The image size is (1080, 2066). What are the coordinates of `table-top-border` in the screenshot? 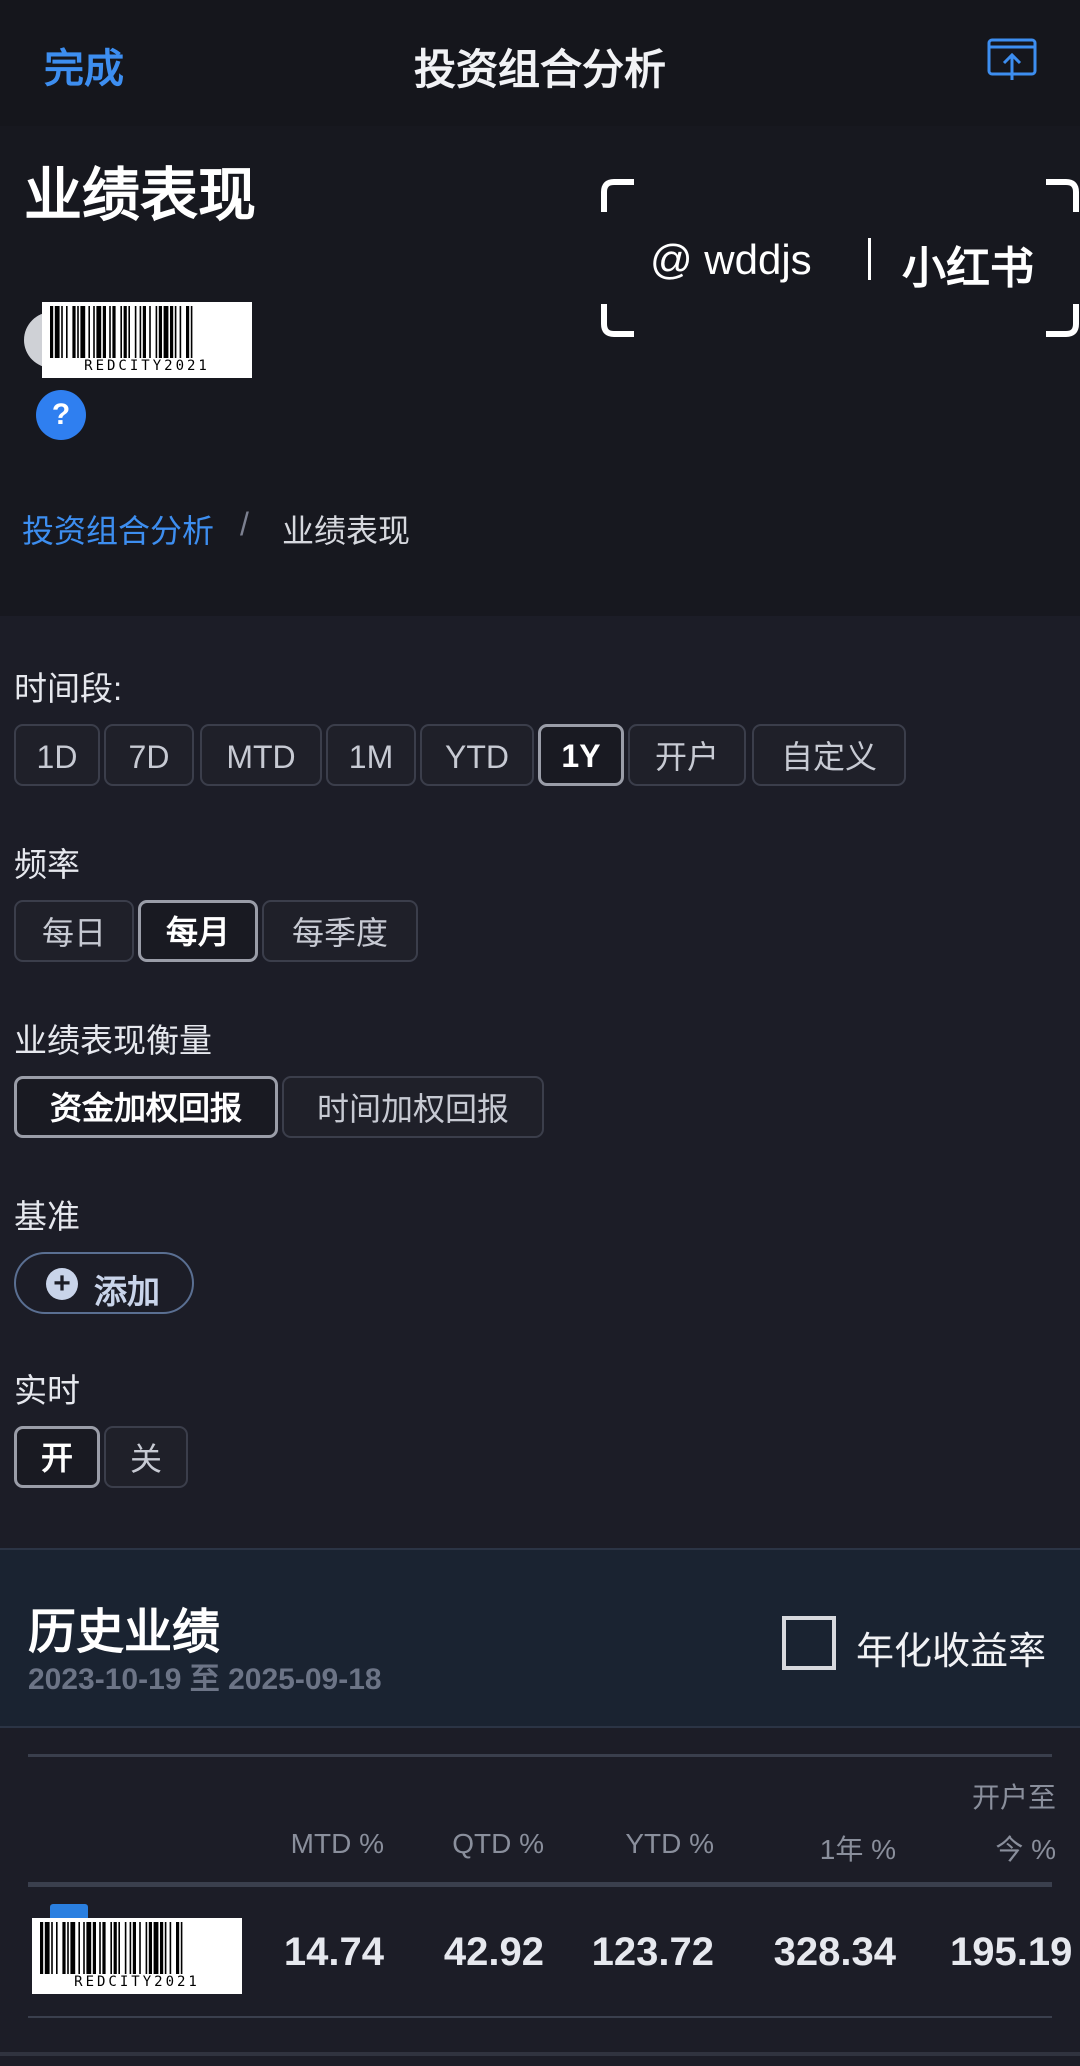 It's located at (540, 1755).